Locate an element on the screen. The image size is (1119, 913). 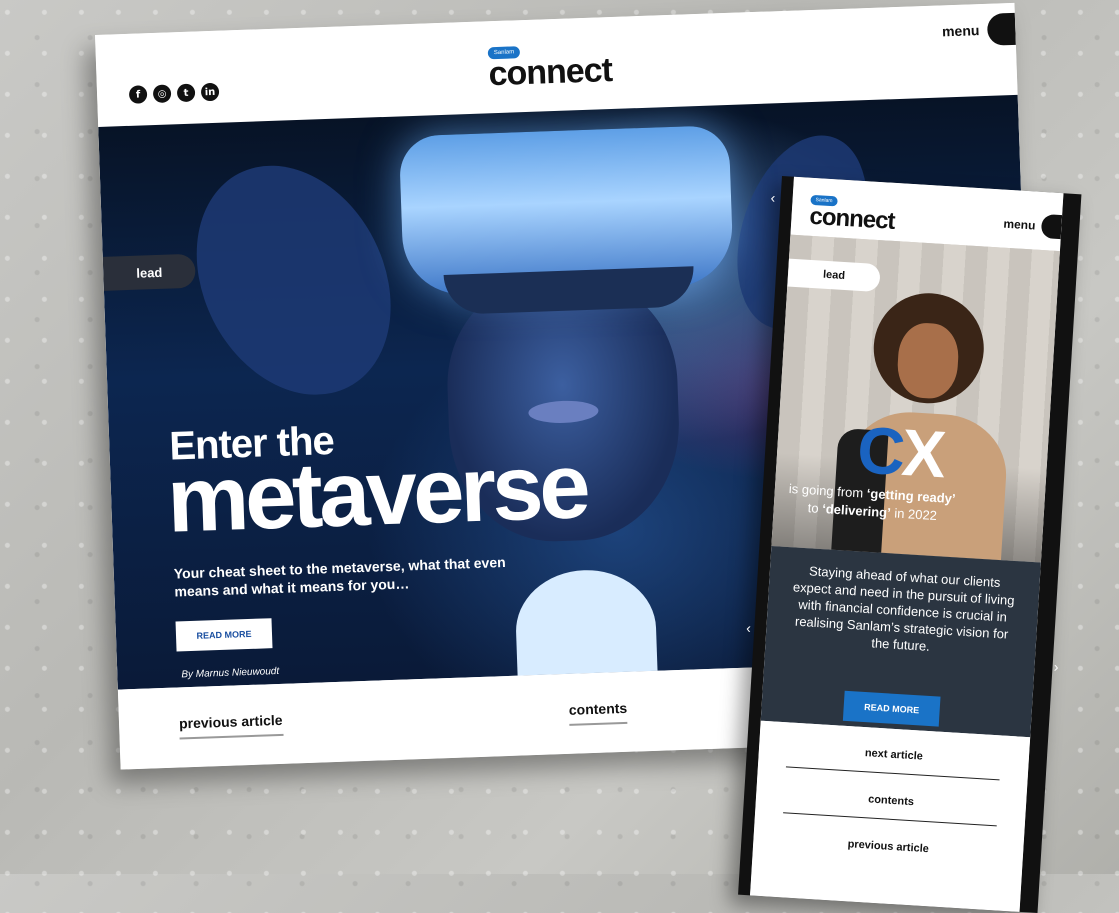
menu-button: menu is located at coordinates (978, 30).